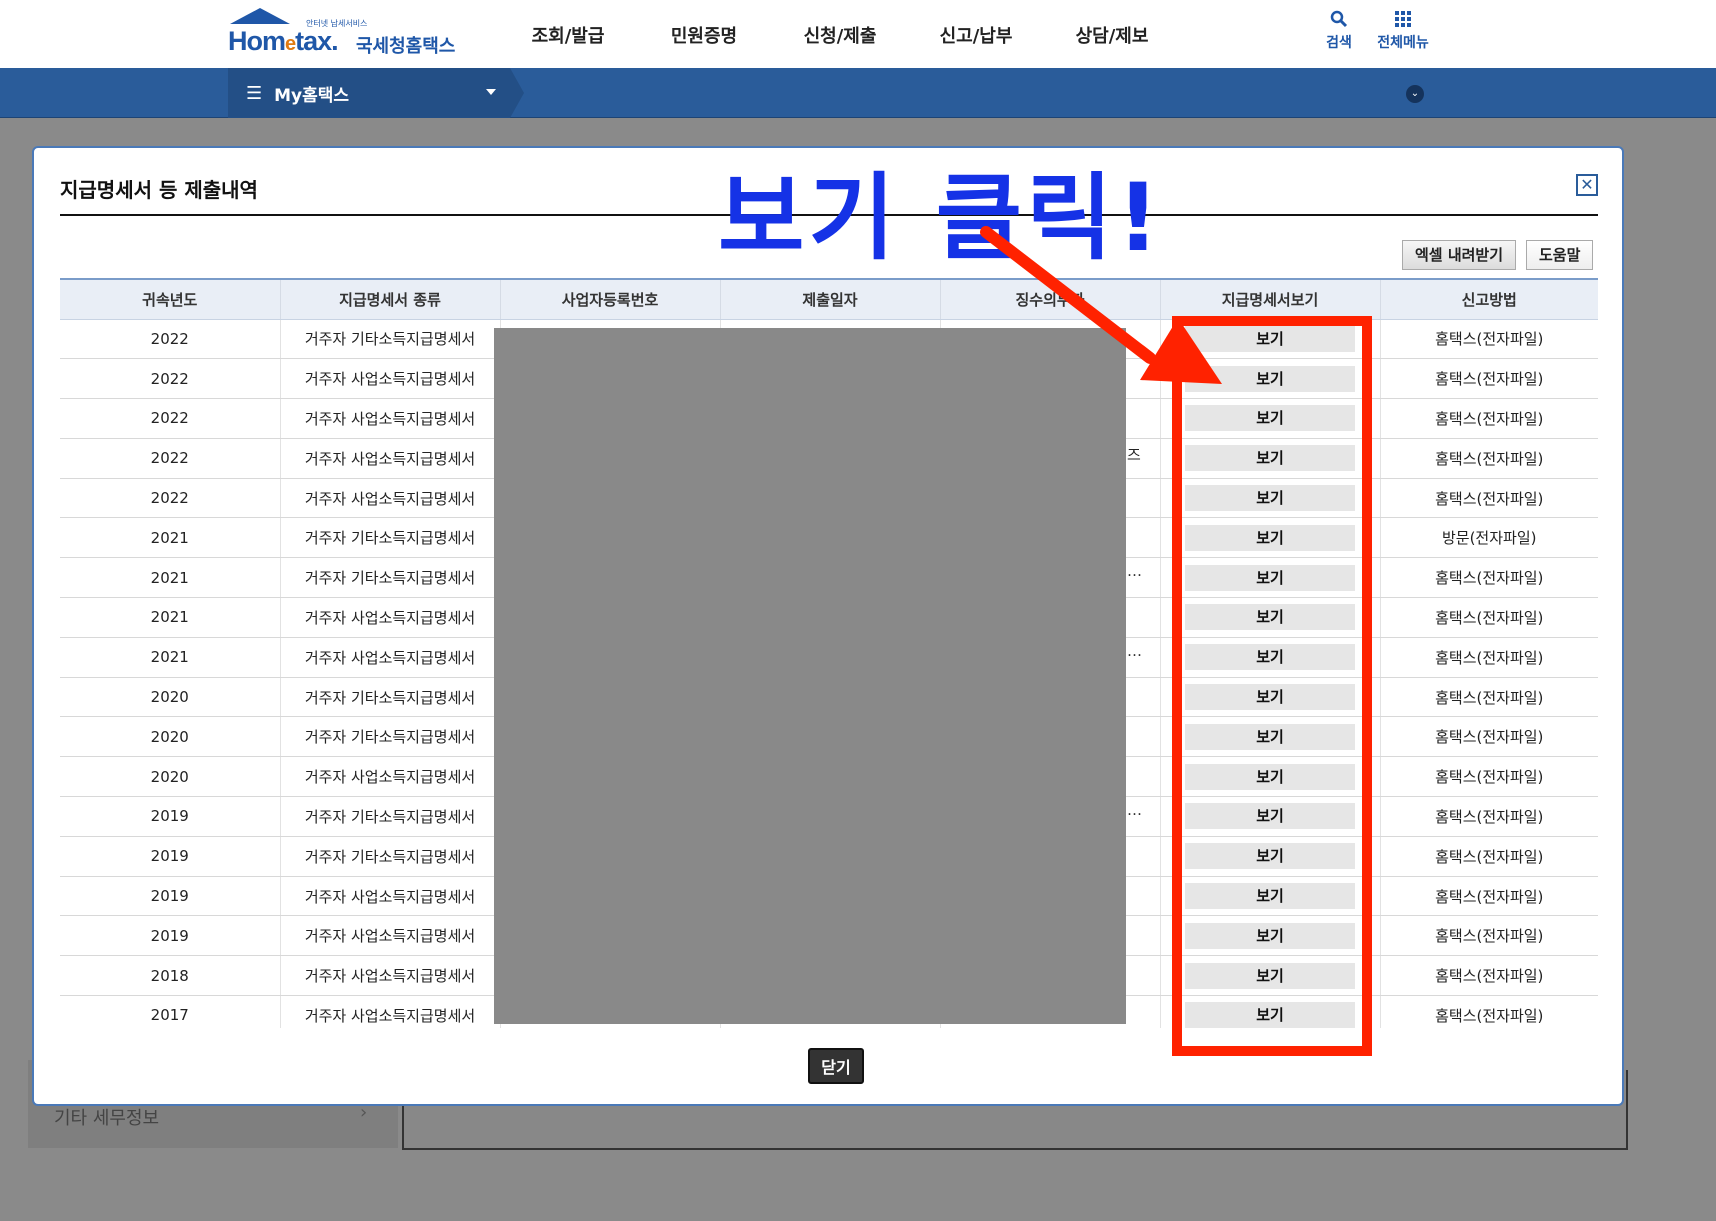 The width and height of the screenshot is (1716, 1221). Describe the element at coordinates (1560, 255) in the screenshot. I see `help-button: 도움말` at that location.